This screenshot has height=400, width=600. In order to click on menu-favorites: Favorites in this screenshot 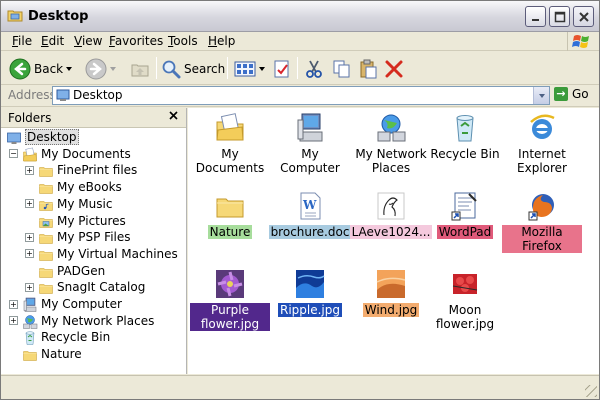, I will do `click(136, 41)`.